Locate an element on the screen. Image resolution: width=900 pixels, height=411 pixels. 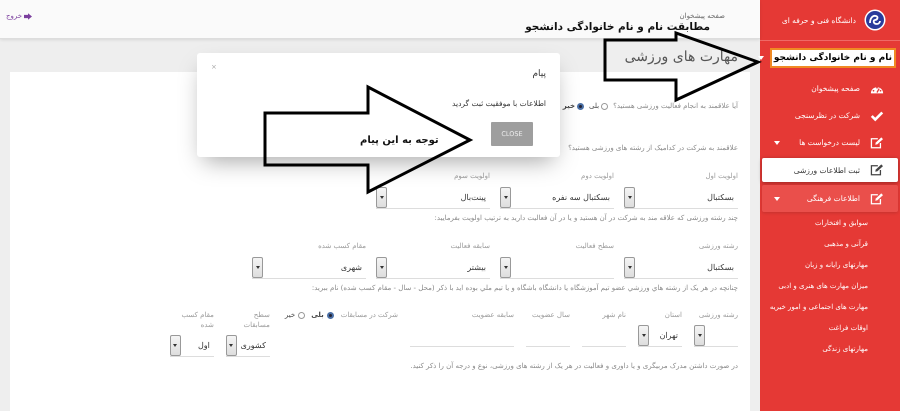
dialog-title: پیام is located at coordinates (539, 74).